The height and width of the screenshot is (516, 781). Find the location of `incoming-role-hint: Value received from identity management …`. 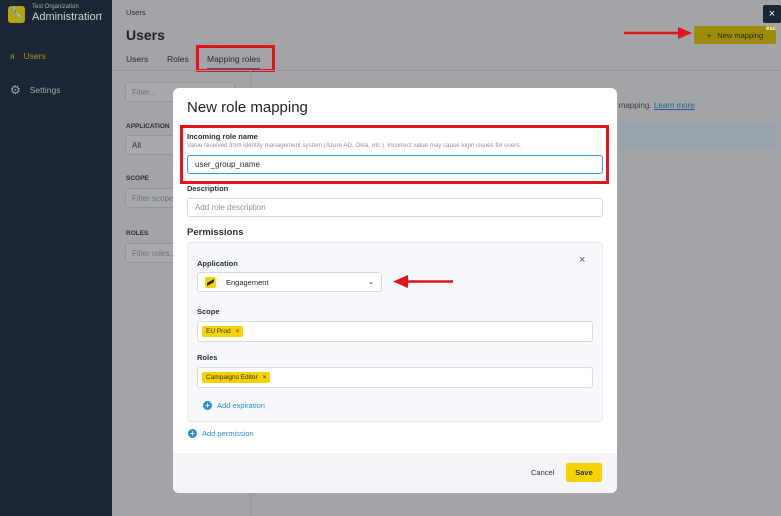

incoming-role-hint: Value received from identity management … is located at coordinates (354, 145).